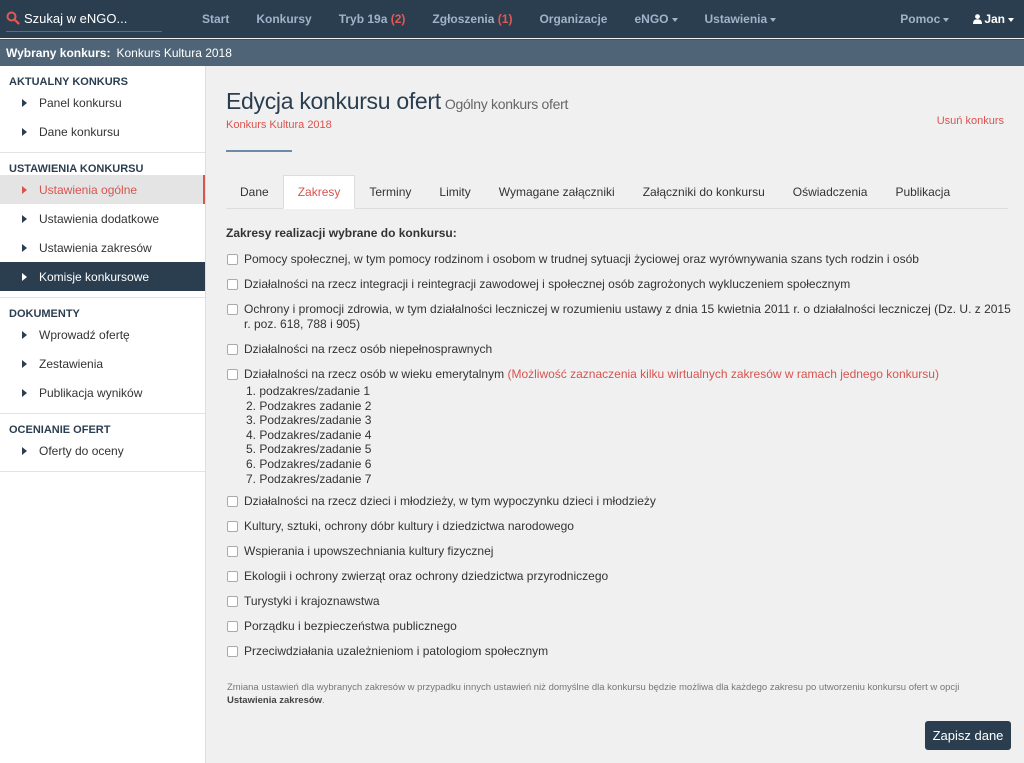 This screenshot has width=1024, height=763. I want to click on nav-tryb19a: Tryb 19a (2), so click(372, 19).